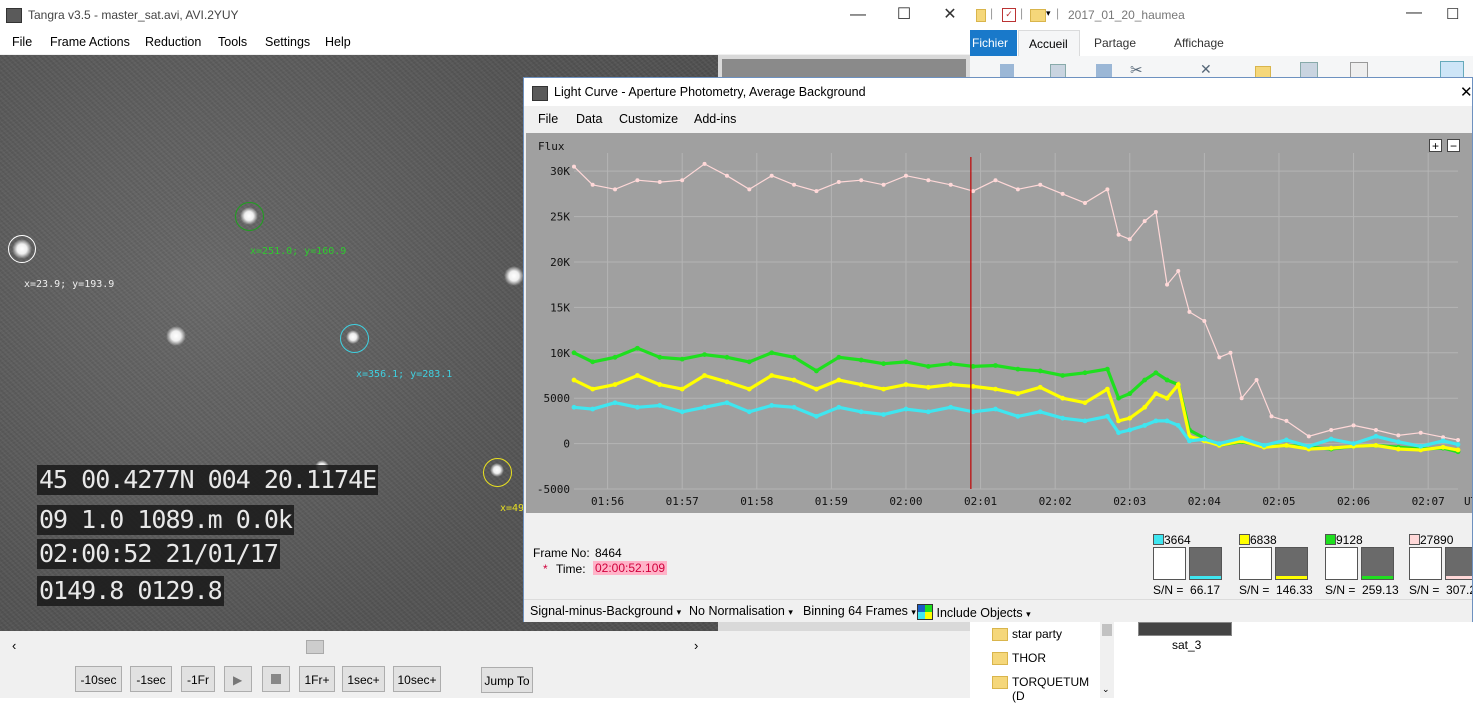 This screenshot has width=1473, height=703. Describe the element at coordinates (571, 569) in the screenshot. I see `time-label: Time:` at that location.